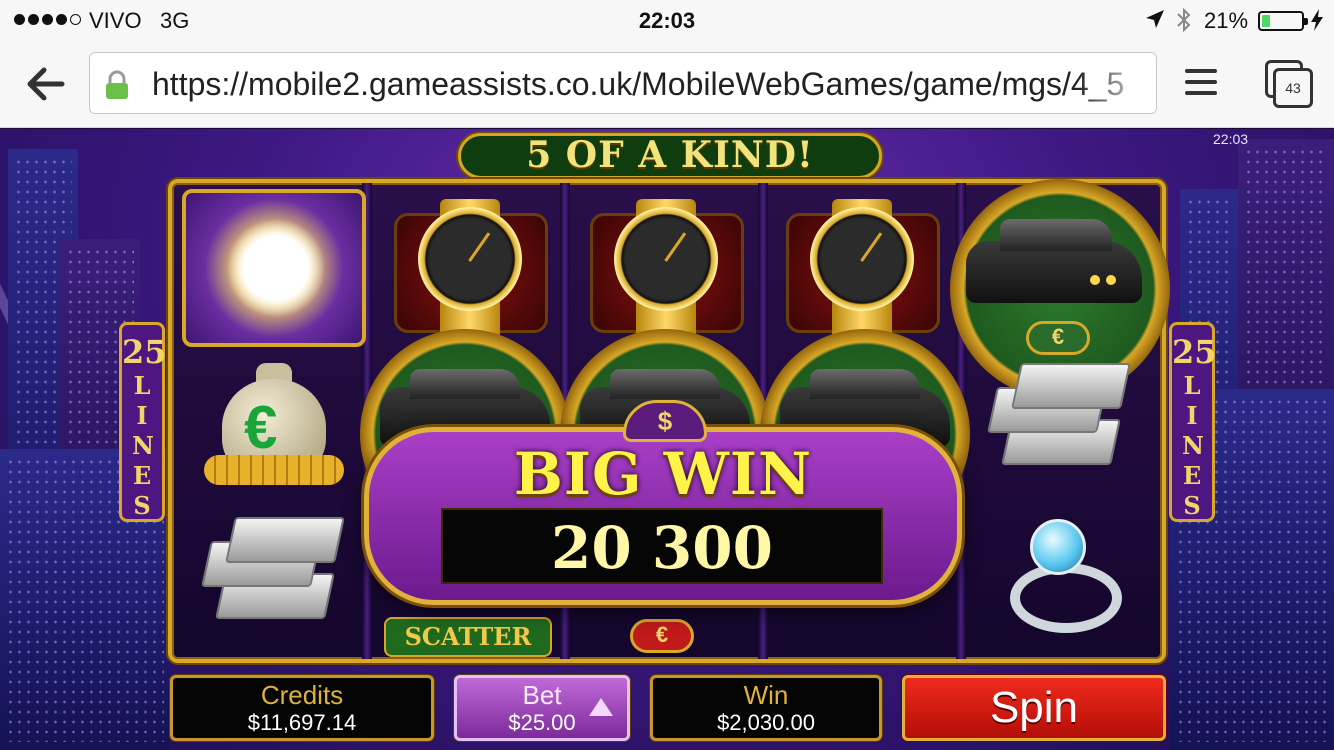 Image resolution: width=1334 pixels, height=750 pixels. Describe the element at coordinates (1283, 21) in the screenshot. I see `battery-icon` at that location.